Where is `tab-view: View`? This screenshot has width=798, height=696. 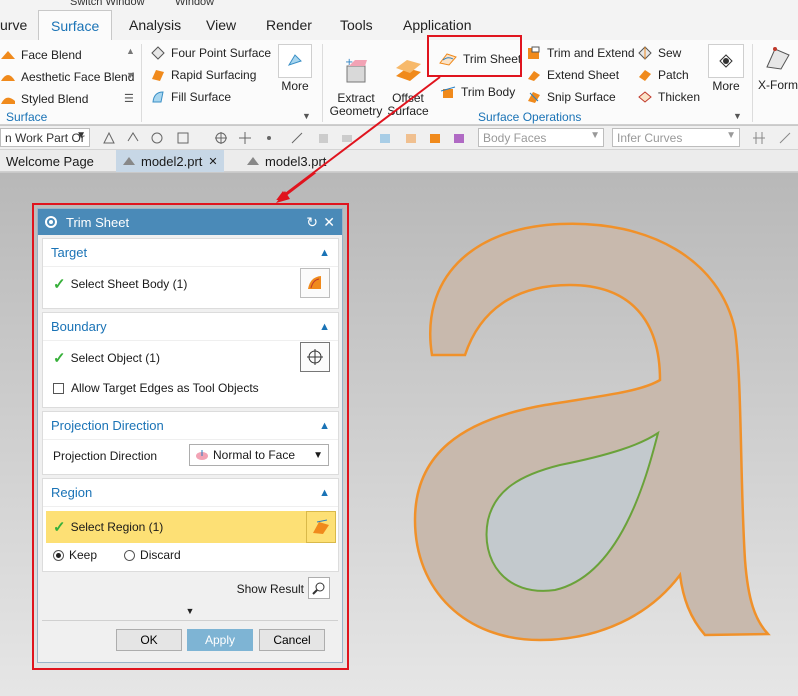 tab-view: View is located at coordinates (221, 25).